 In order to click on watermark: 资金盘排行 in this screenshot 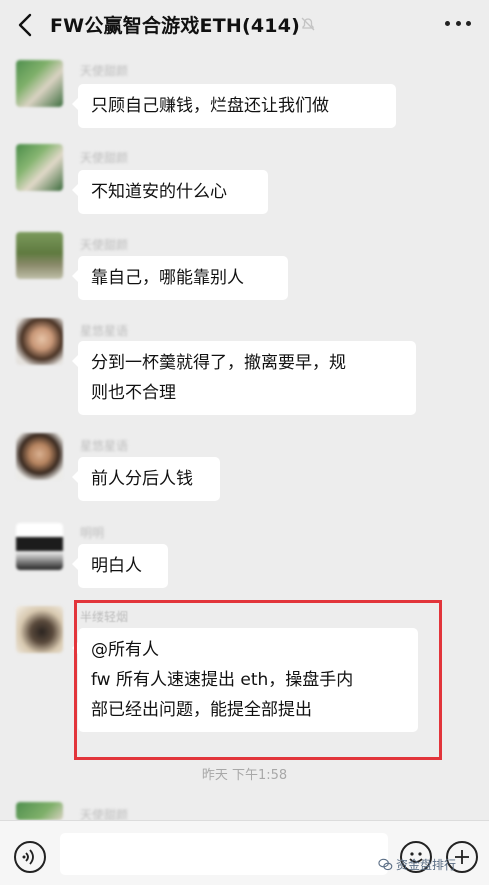, I will do `click(417, 864)`.